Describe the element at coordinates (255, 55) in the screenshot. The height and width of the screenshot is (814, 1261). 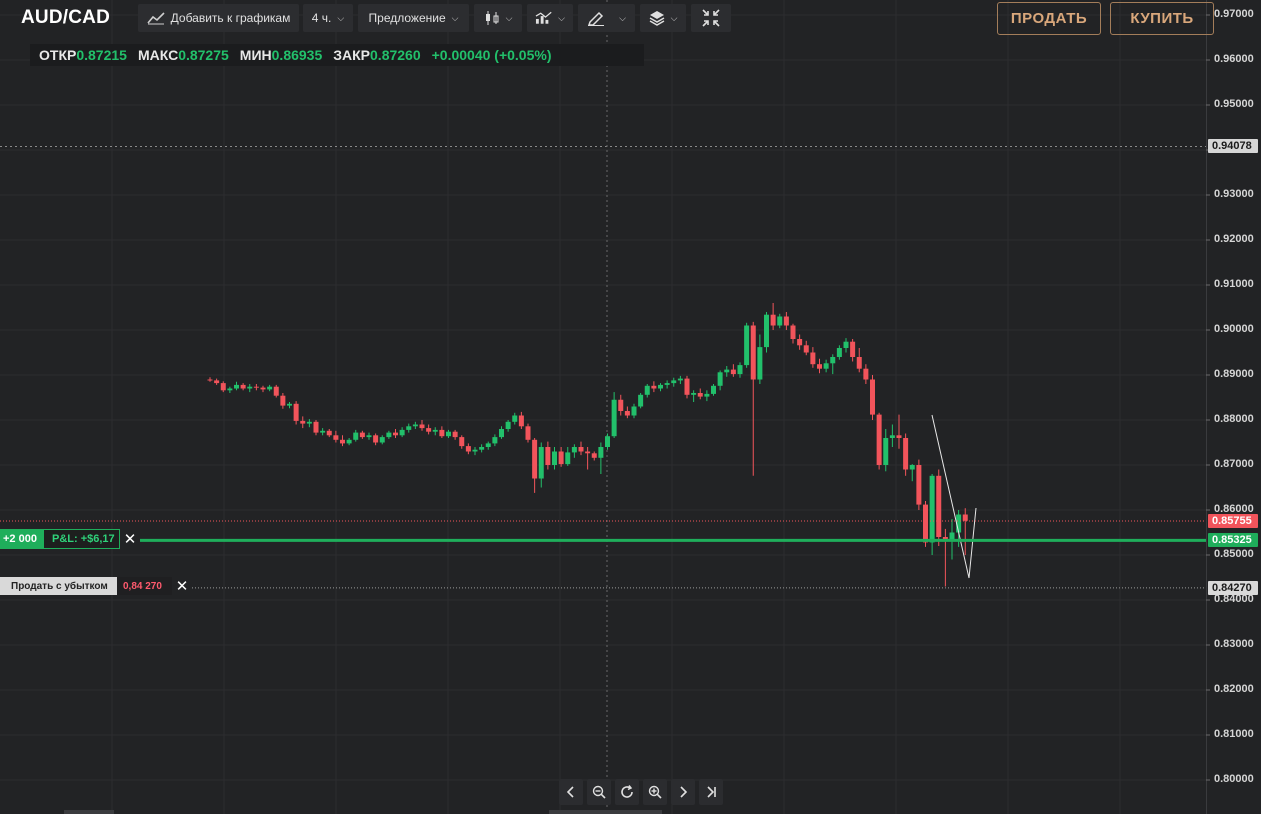
I see `low-label: МИН` at that location.